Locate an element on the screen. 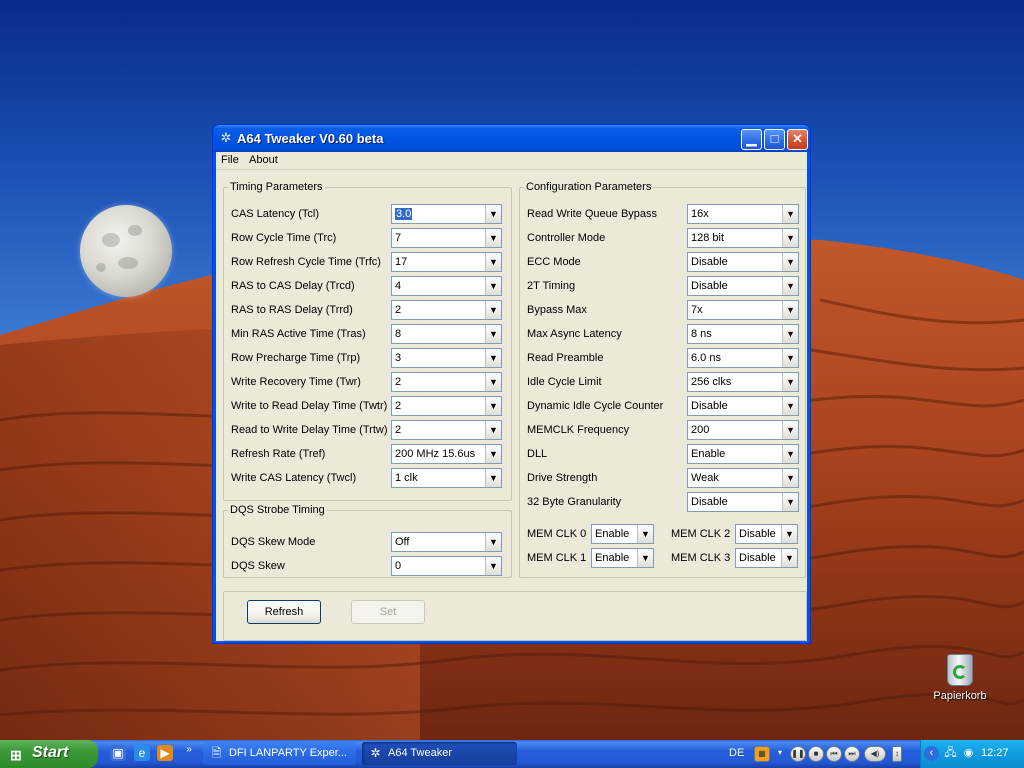 This screenshot has width=1024, height=768. recycle-bin-icon is located at coordinates (960, 670).